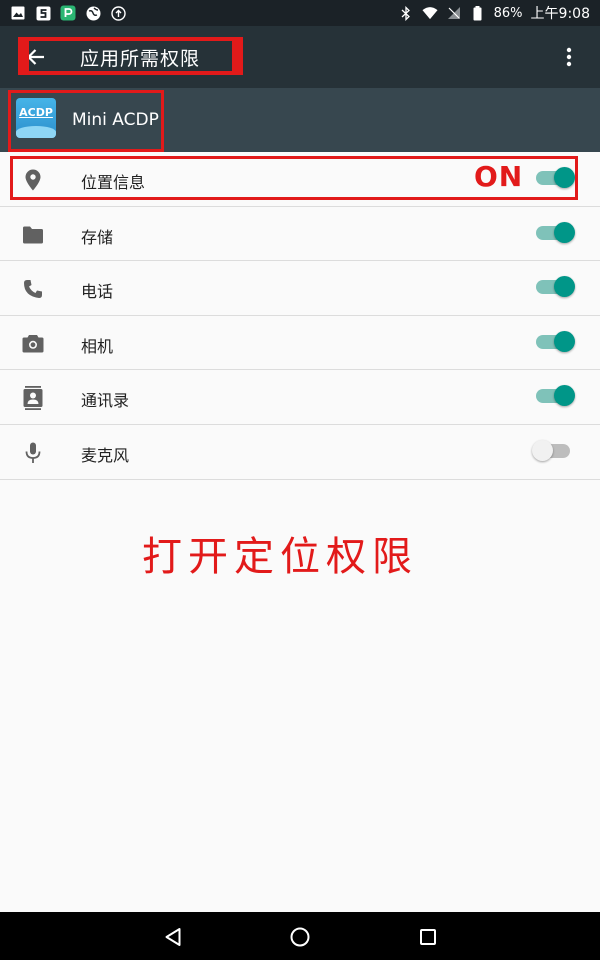  Describe the element at coordinates (33, 235) in the screenshot. I see `folder-icon` at that location.